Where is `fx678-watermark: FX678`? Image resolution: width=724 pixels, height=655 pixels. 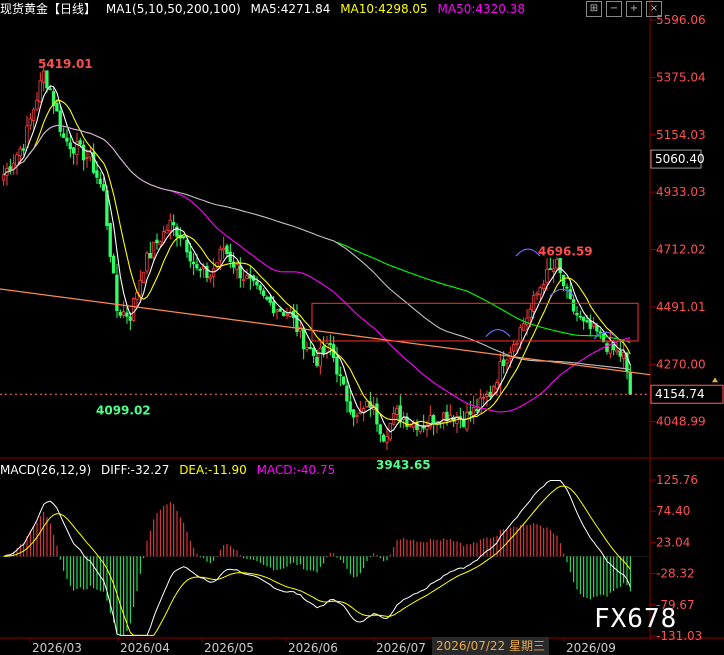 fx678-watermark: FX678 is located at coordinates (636, 619).